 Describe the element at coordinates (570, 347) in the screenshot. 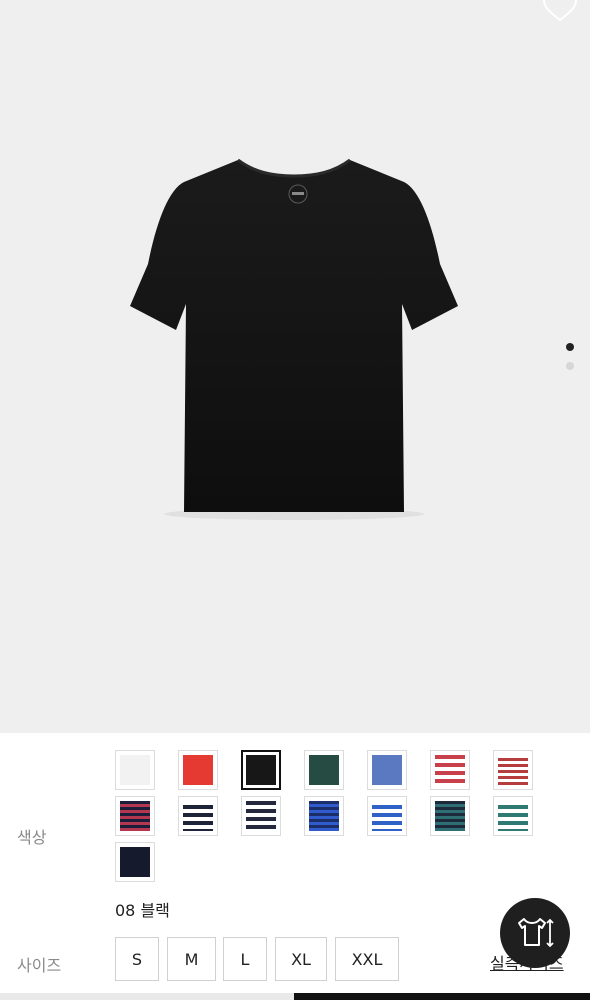

I see `pagination-dot-active` at that location.